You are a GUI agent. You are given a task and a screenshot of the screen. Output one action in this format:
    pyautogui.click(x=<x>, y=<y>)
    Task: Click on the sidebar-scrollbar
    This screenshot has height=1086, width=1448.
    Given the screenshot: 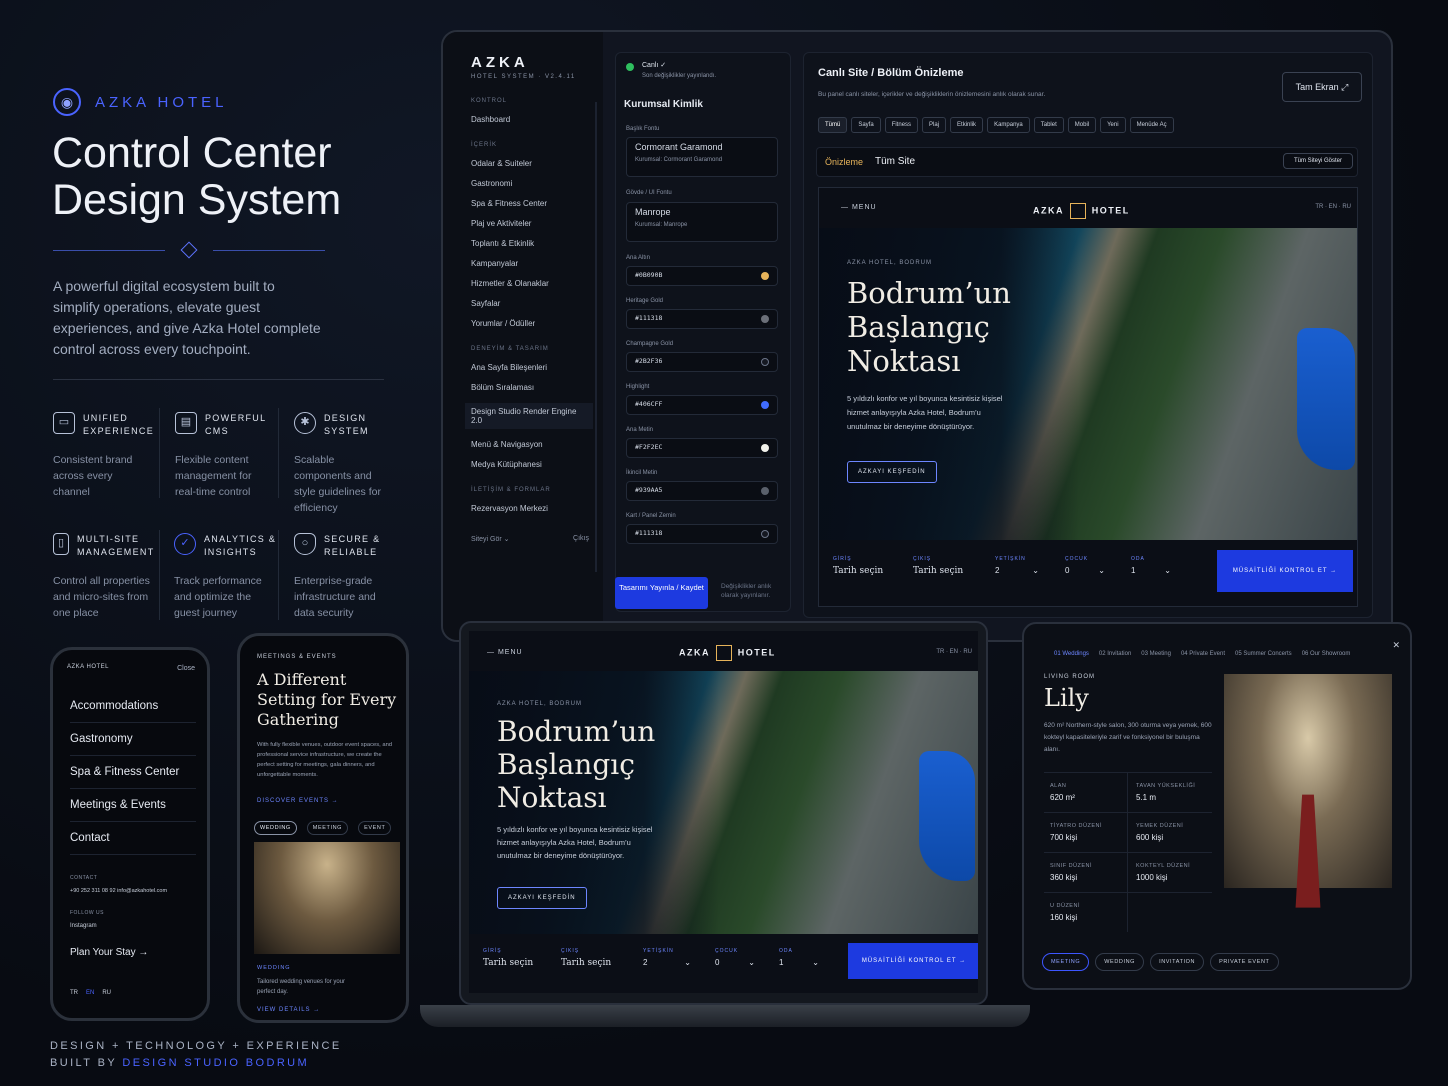 What is the action you would take?
    pyautogui.click(x=596, y=337)
    